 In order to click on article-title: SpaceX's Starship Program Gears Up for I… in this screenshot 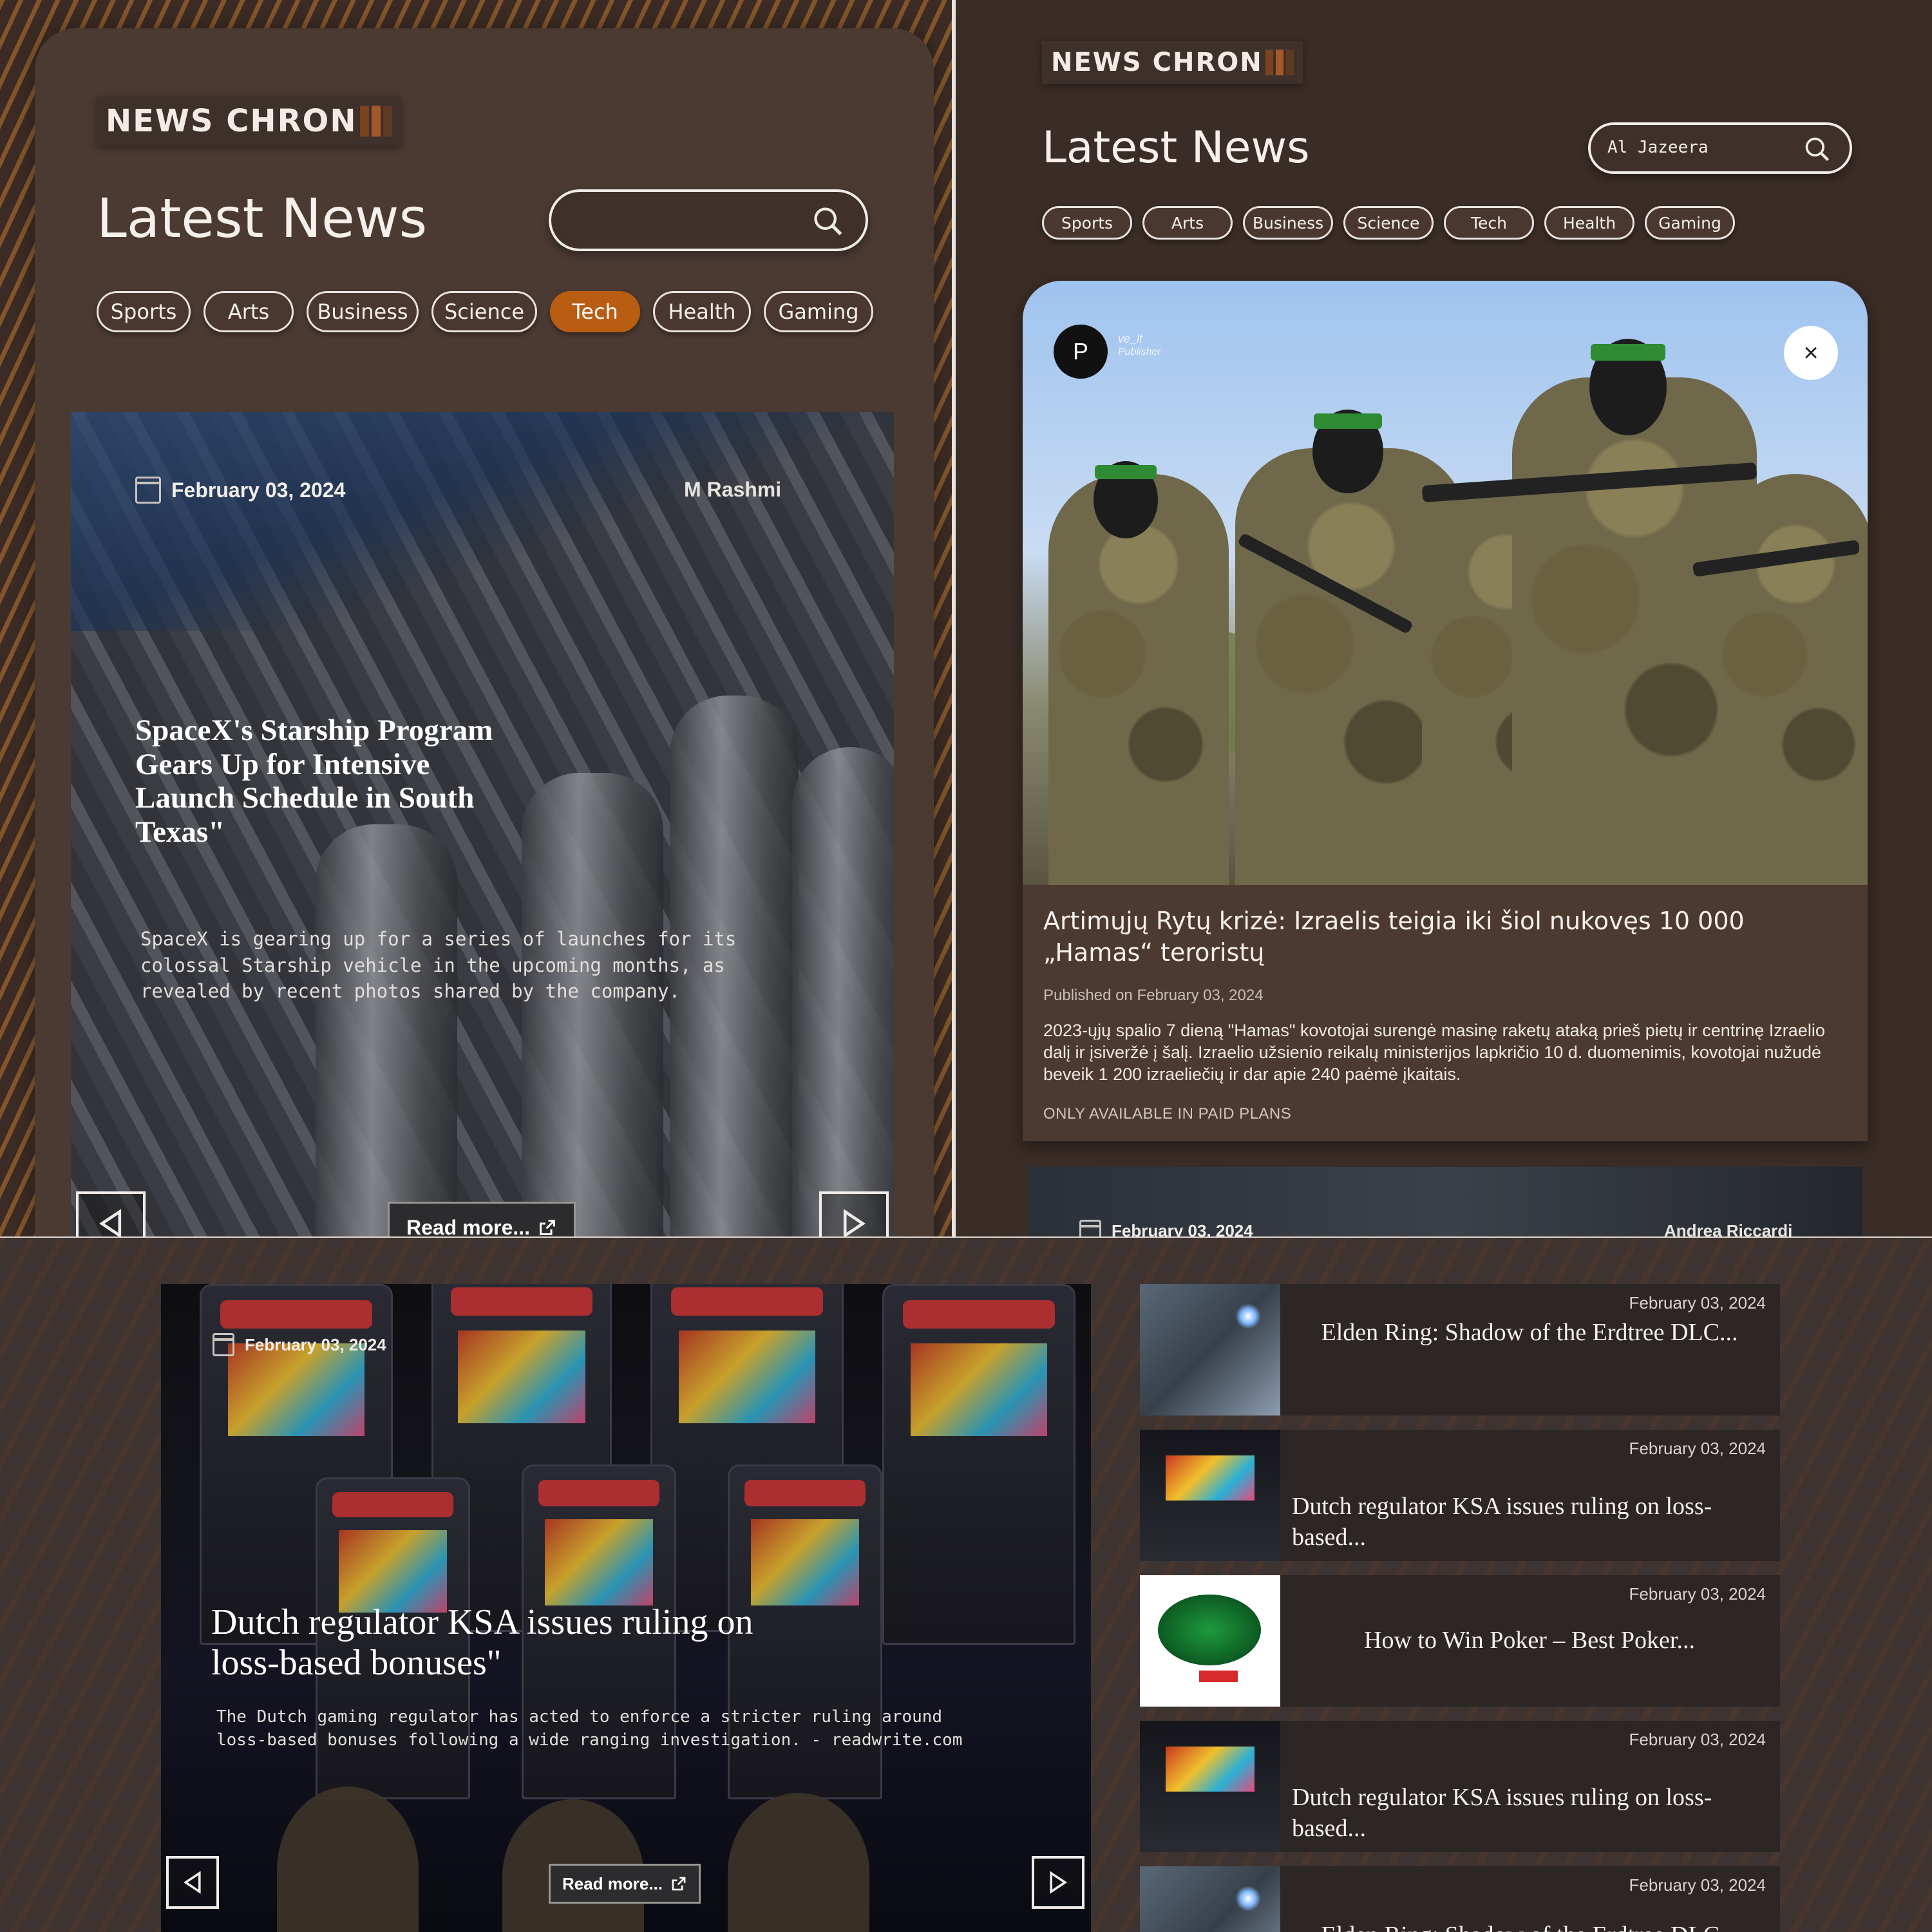, I will do `click(335, 781)`.